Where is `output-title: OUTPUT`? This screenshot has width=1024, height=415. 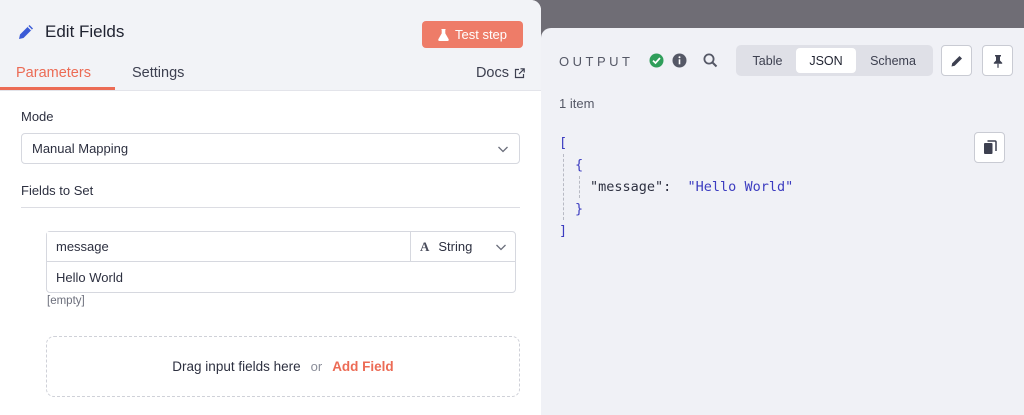
output-title: OUTPUT is located at coordinates (596, 61).